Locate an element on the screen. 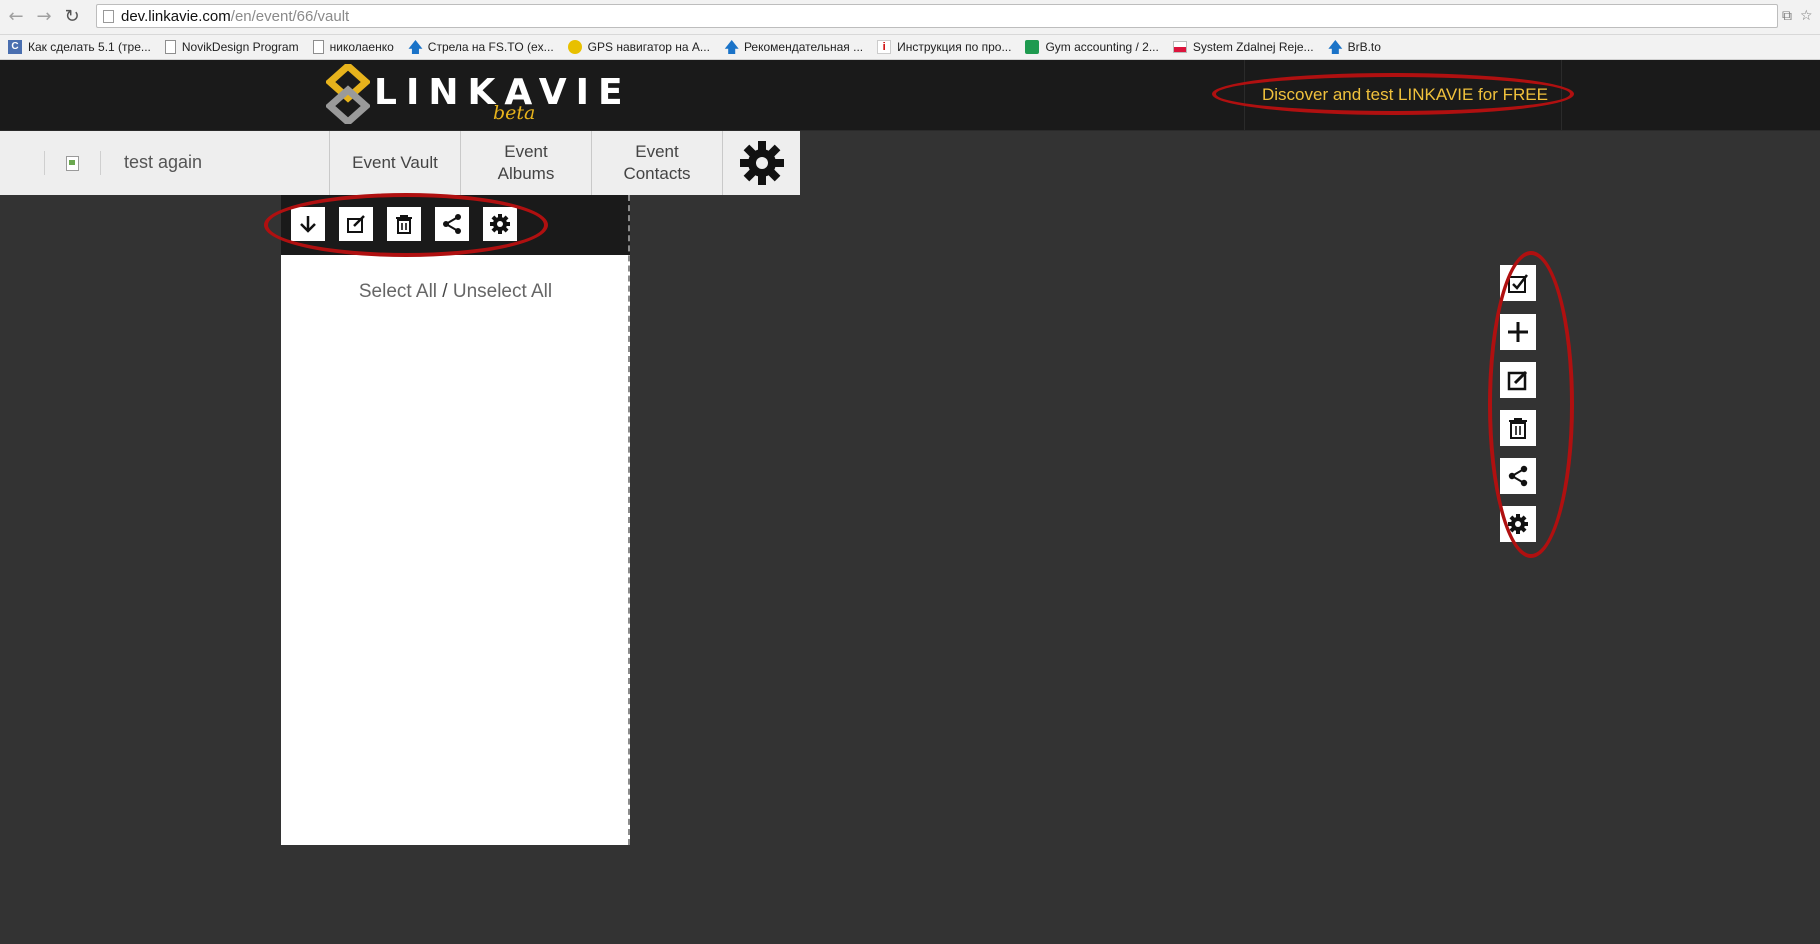 Image resolution: width=1820 pixels, height=944 pixels. reload-icon: ↻ is located at coordinates (72, 16).